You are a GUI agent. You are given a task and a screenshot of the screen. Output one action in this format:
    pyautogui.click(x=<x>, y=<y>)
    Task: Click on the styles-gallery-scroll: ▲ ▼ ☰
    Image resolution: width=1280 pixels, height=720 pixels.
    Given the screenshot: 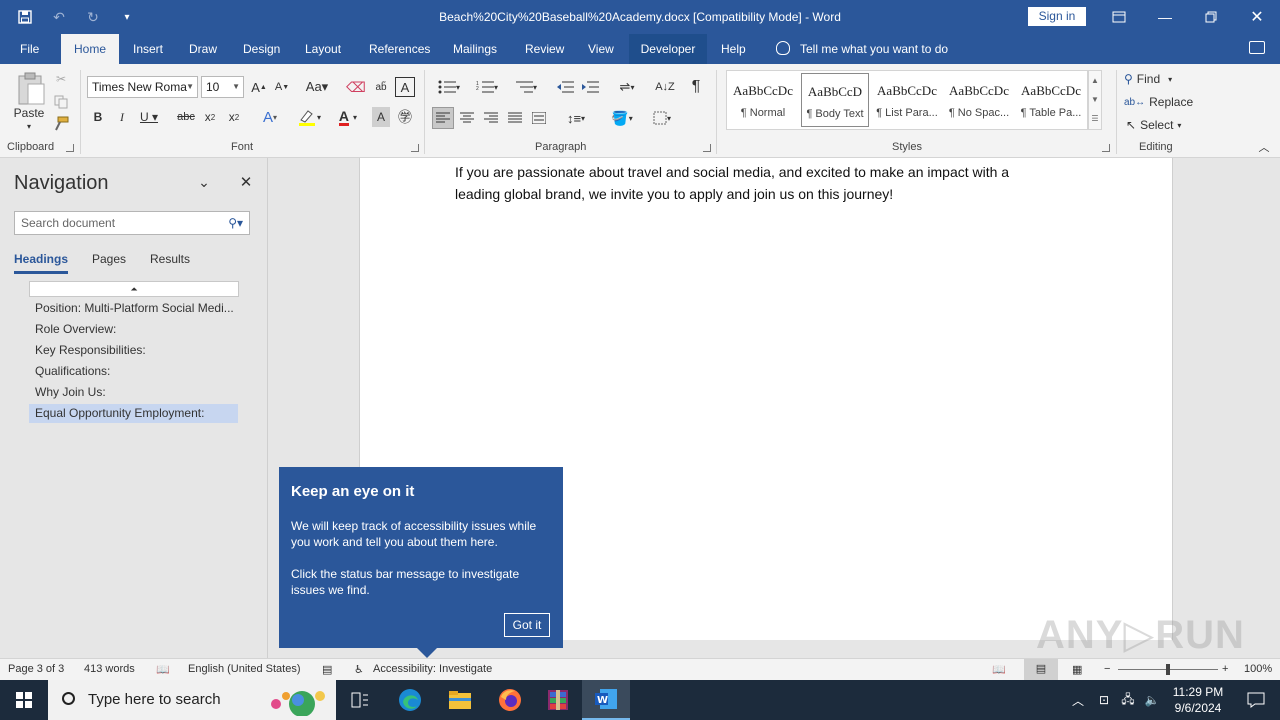 What is the action you would take?
    pyautogui.click(x=1095, y=100)
    